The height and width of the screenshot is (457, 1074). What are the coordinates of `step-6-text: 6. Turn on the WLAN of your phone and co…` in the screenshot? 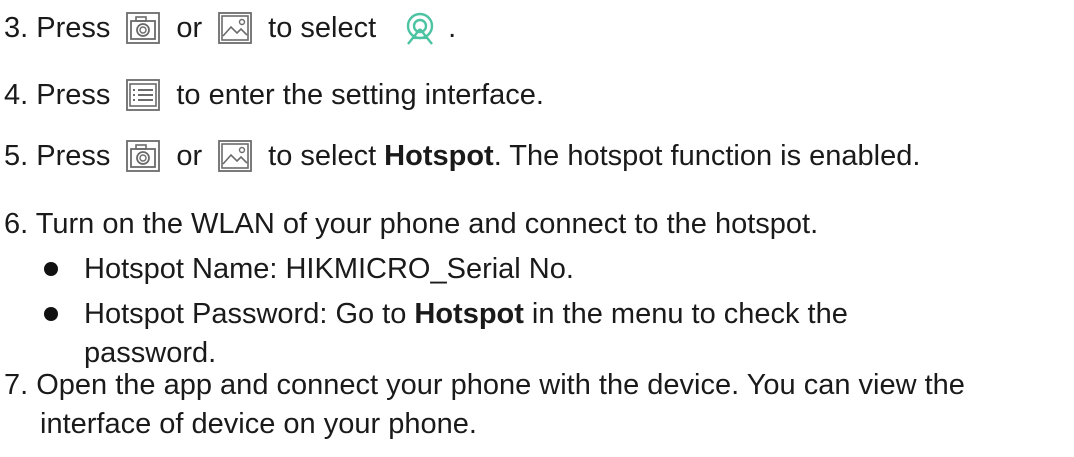 It's located at (411, 224).